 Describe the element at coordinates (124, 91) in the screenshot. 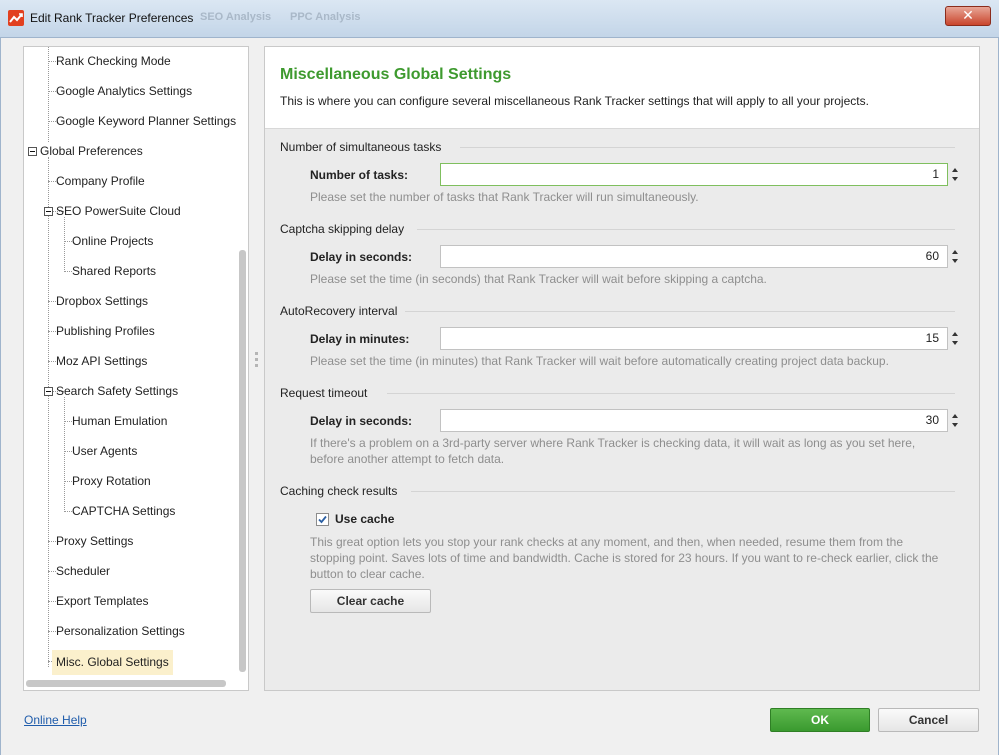

I see `tree-item-google-analytics-settings: Google Analytics Settings` at that location.